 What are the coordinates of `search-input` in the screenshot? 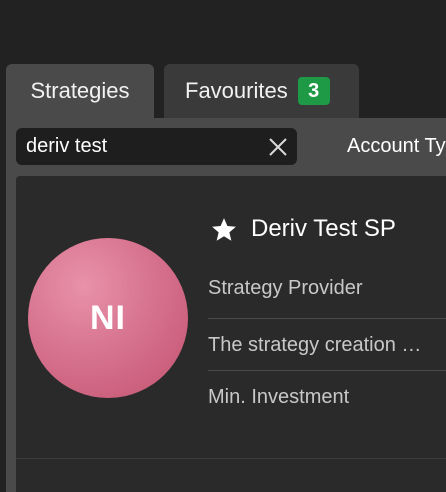 It's located at (141, 146).